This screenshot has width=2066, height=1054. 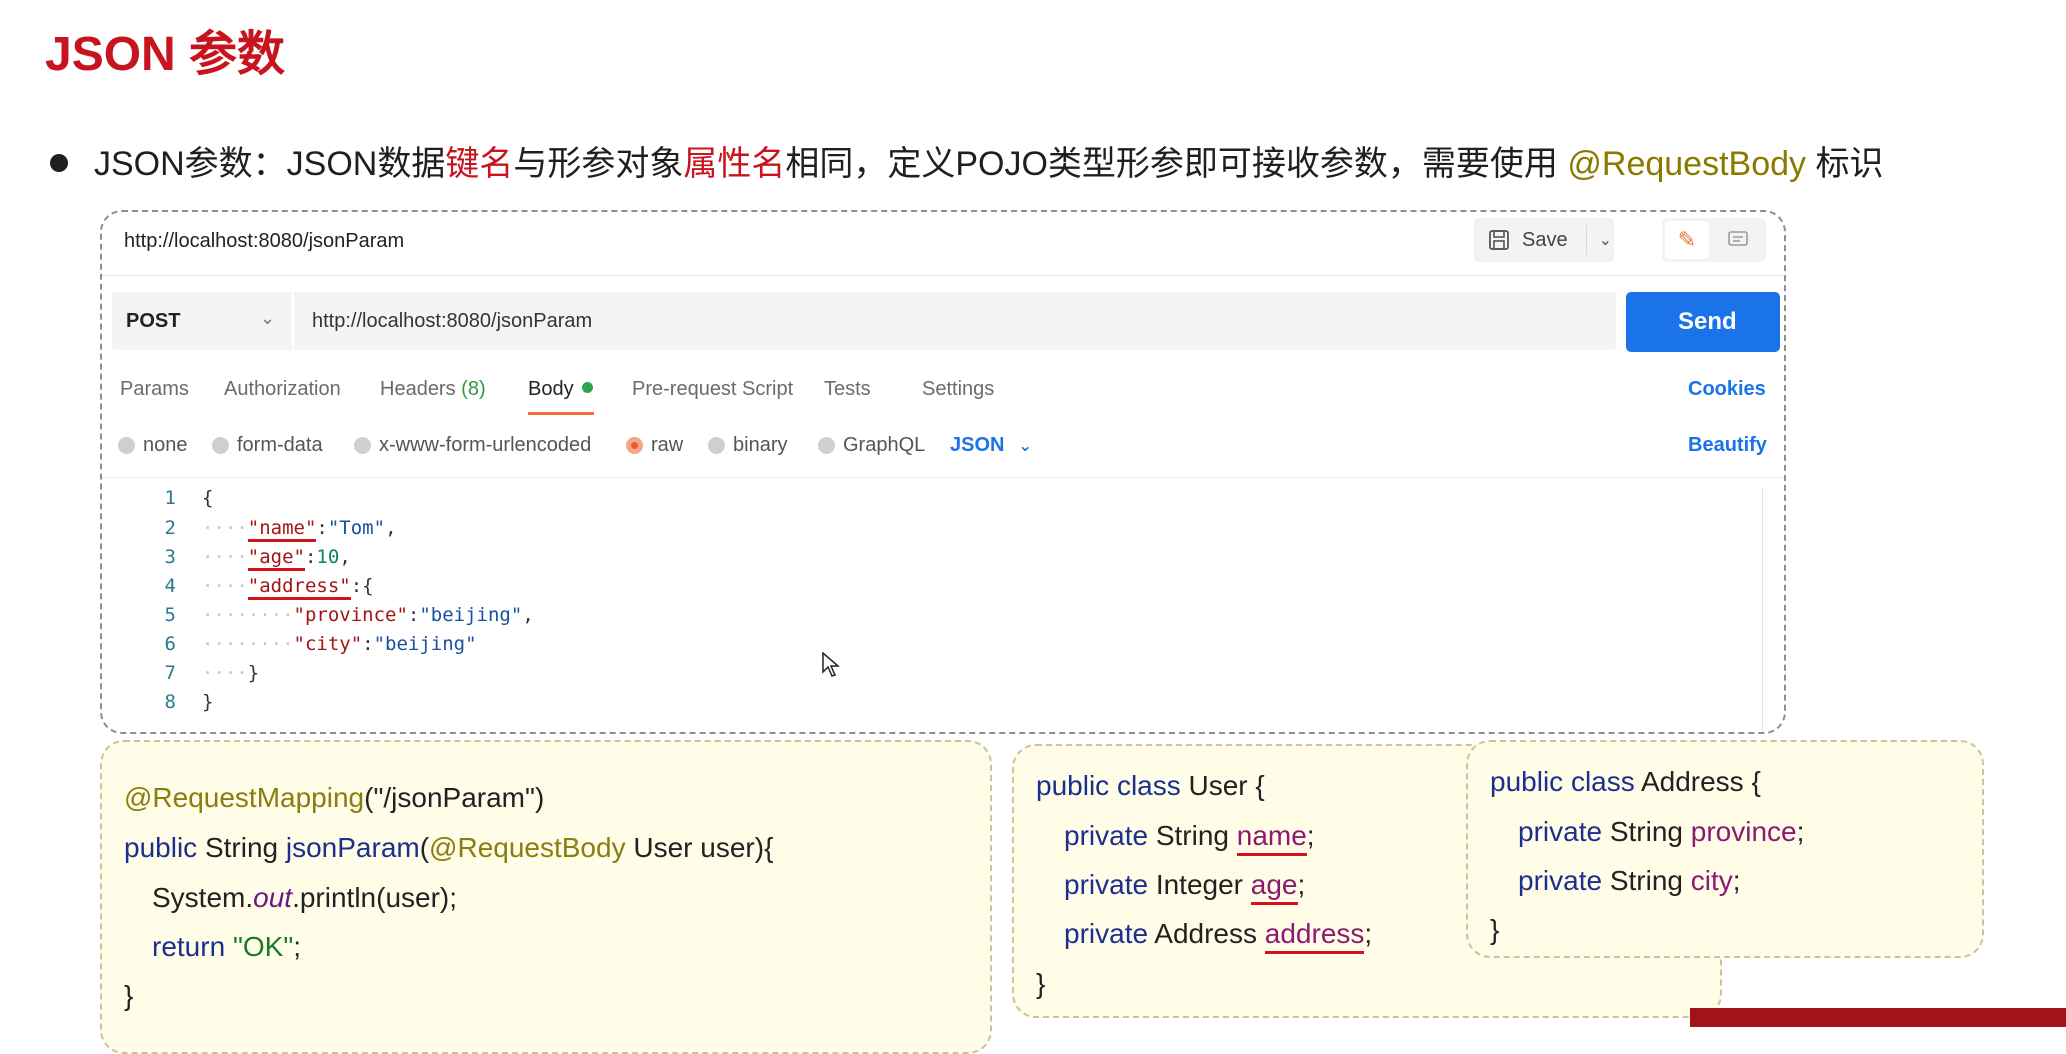 What do you see at coordinates (170, 557) in the screenshot?
I see `line-number: 3` at bounding box center [170, 557].